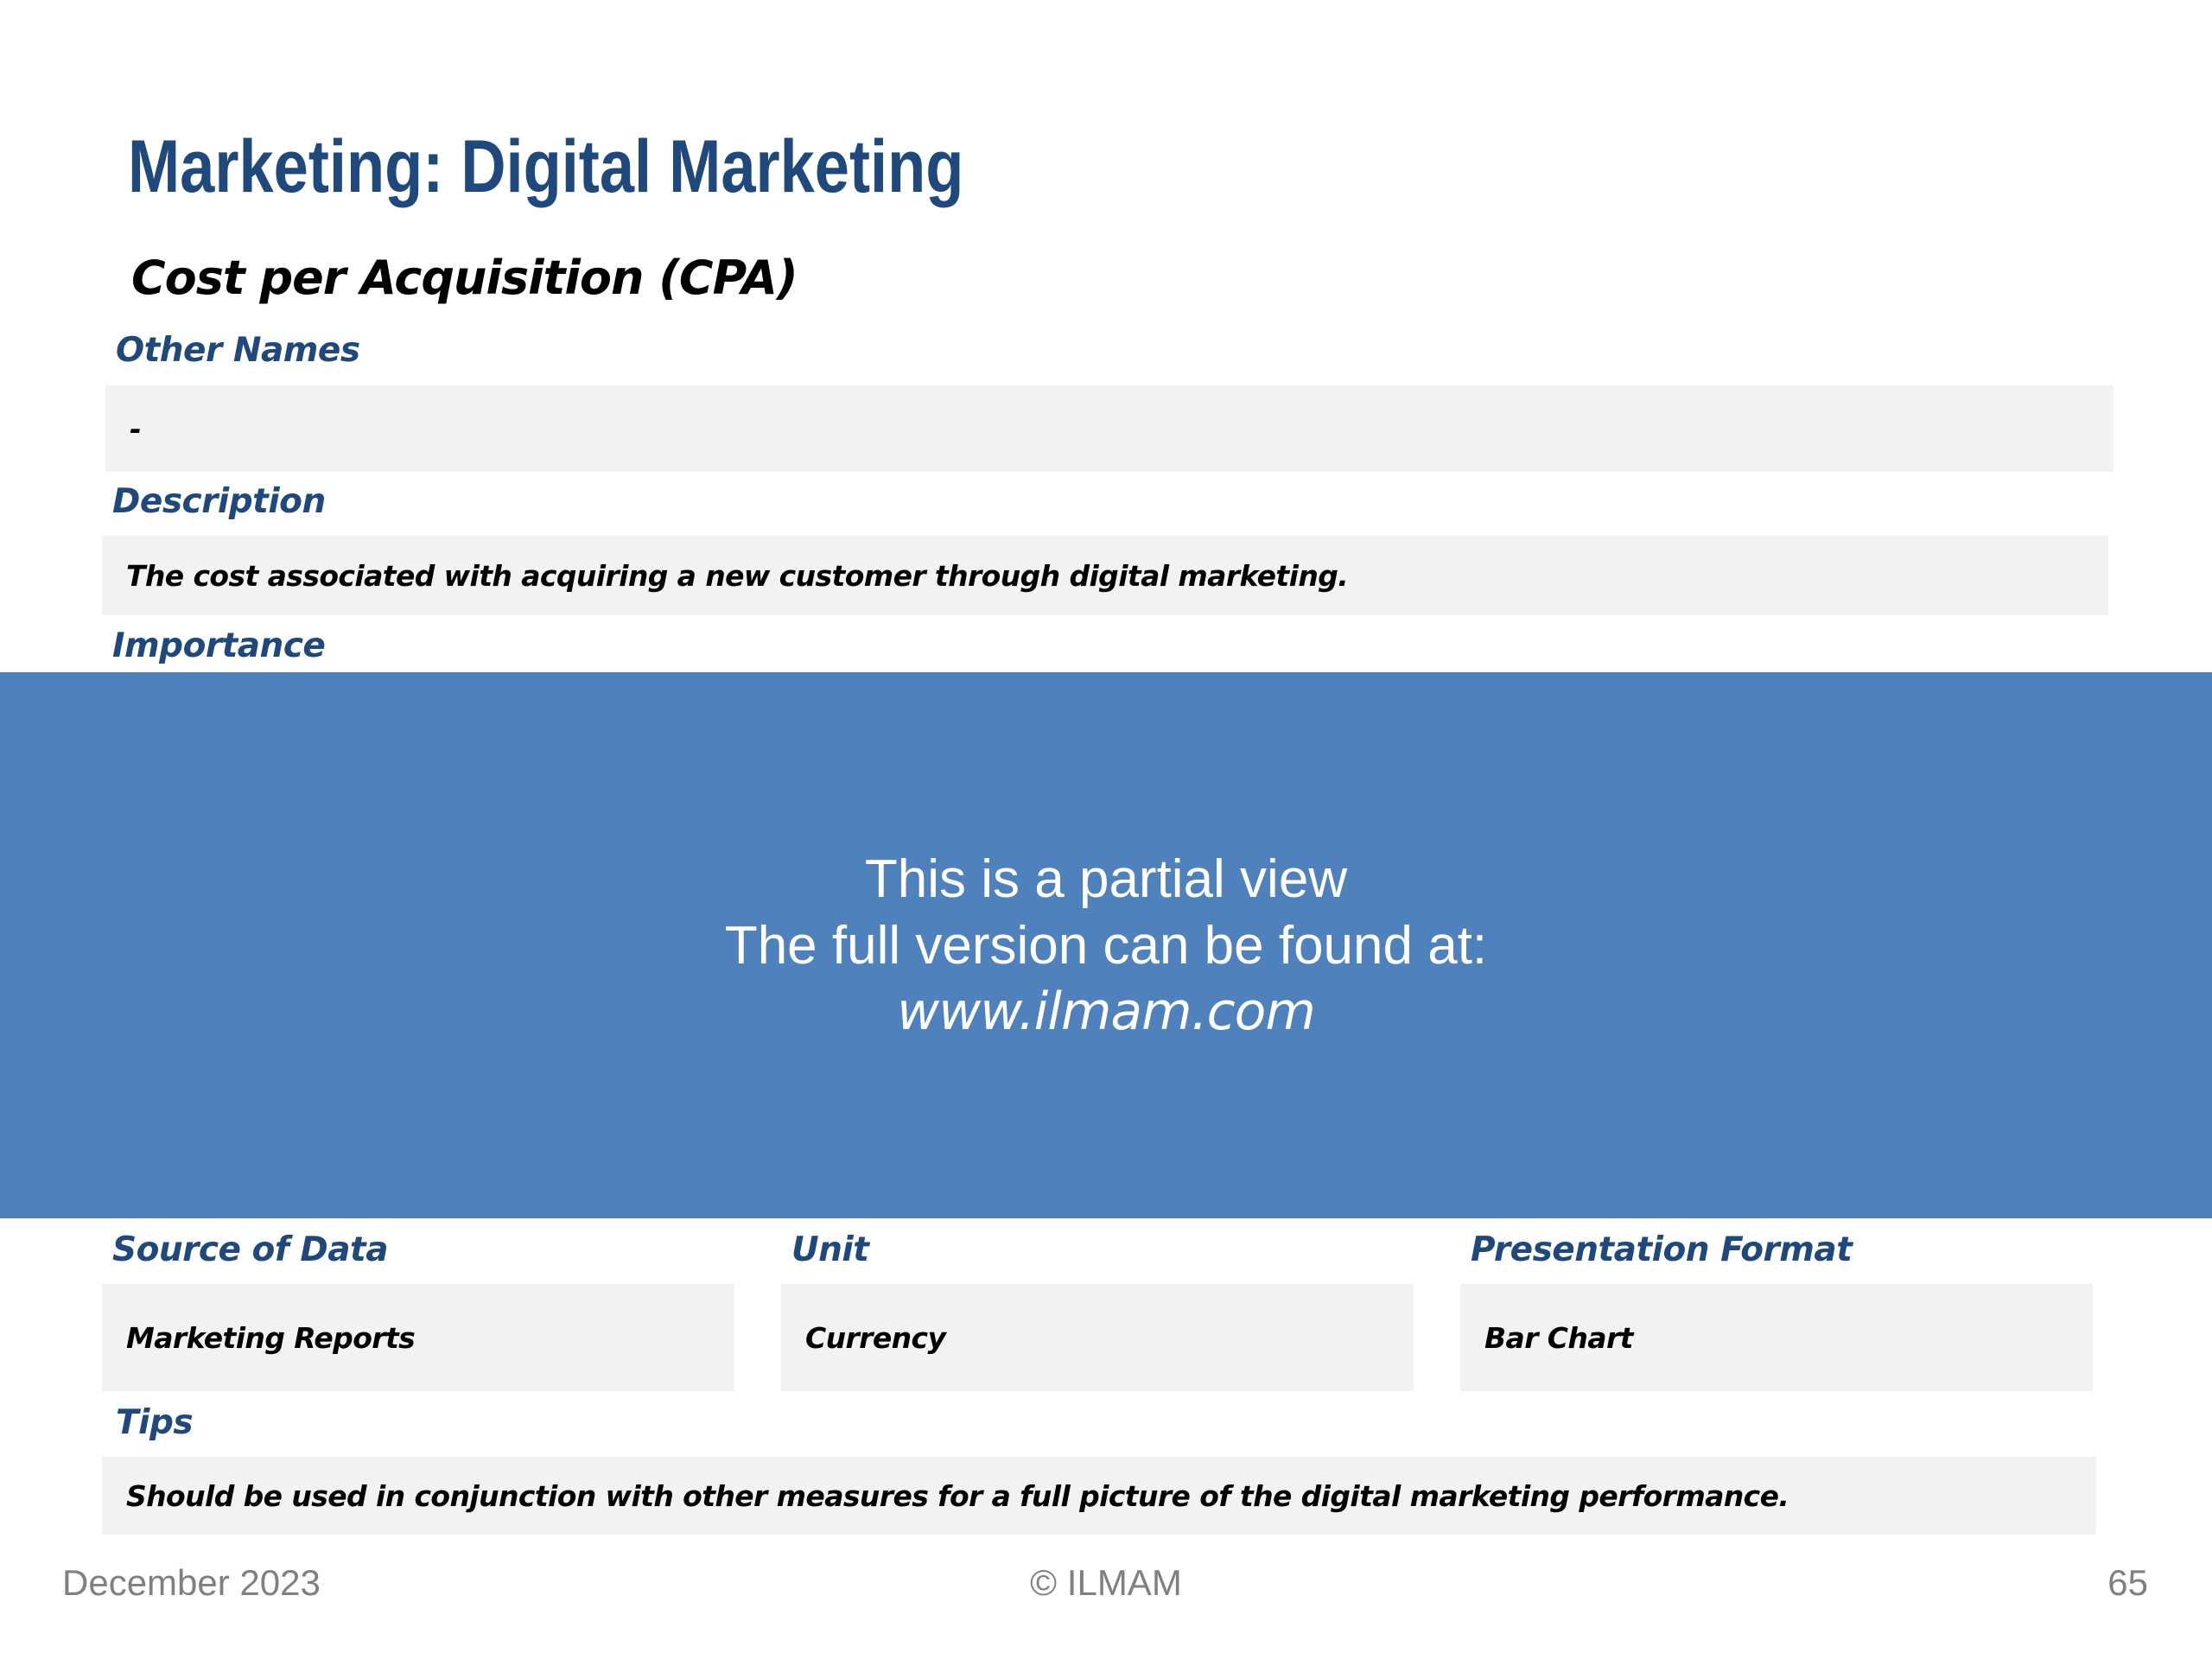 The image size is (2212, 1659). What do you see at coordinates (1106, 1013) in the screenshot?
I see `overlay-url-link: www.ilmam.com` at bounding box center [1106, 1013].